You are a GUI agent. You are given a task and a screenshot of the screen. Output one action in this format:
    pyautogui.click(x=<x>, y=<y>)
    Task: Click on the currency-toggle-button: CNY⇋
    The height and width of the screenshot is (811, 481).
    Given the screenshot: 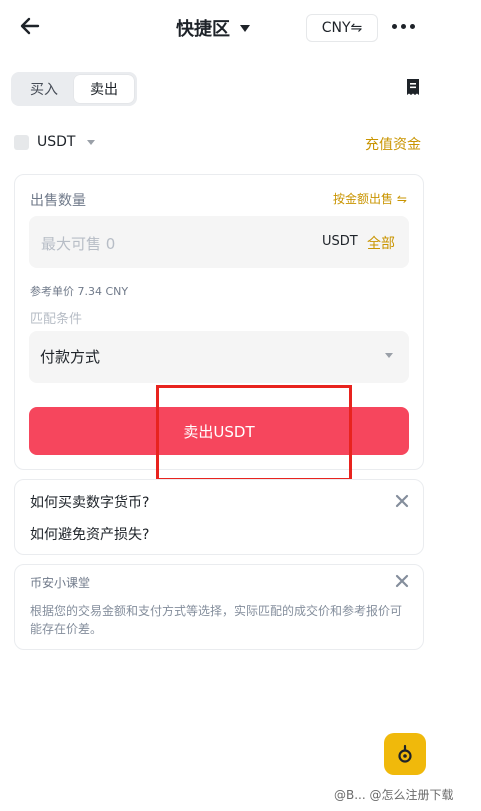 What is the action you would take?
    pyautogui.click(x=342, y=28)
    